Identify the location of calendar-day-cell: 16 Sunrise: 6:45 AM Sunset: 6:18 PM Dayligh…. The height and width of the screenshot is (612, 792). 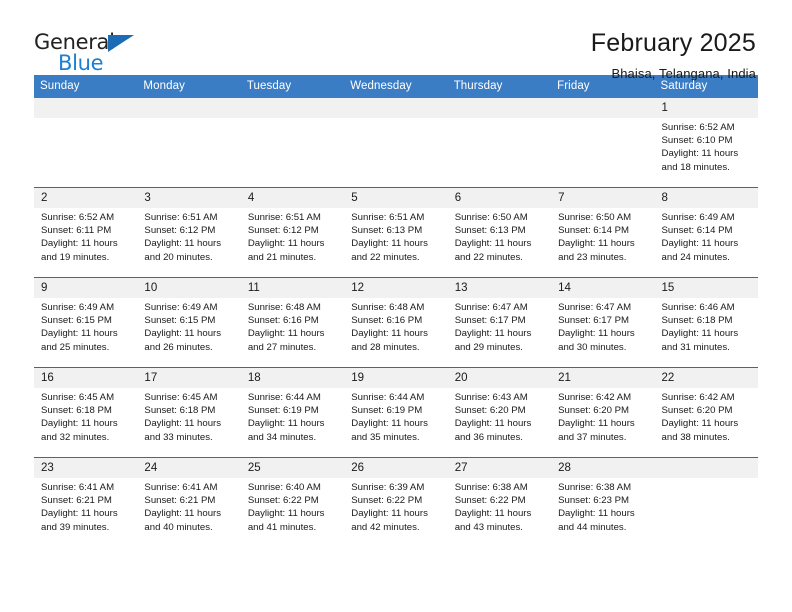
(86, 412).